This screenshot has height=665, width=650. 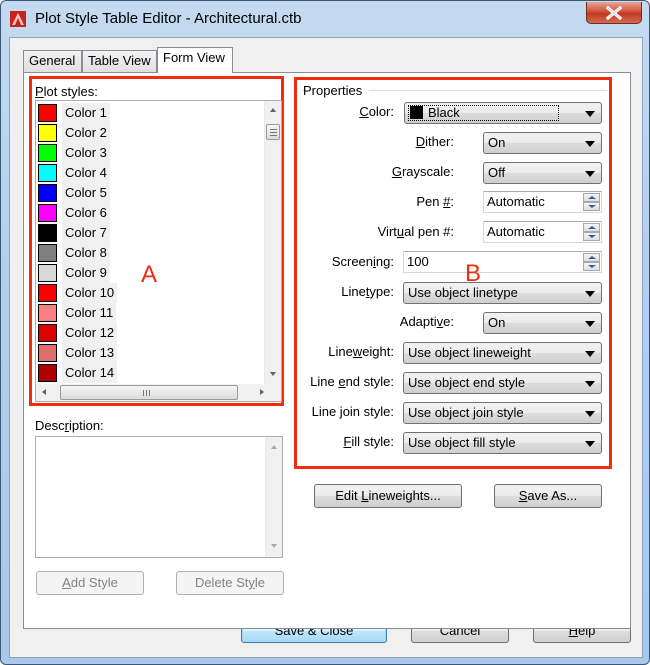 What do you see at coordinates (516, 231) in the screenshot?
I see `virtual-pen-value: Automatic` at bounding box center [516, 231].